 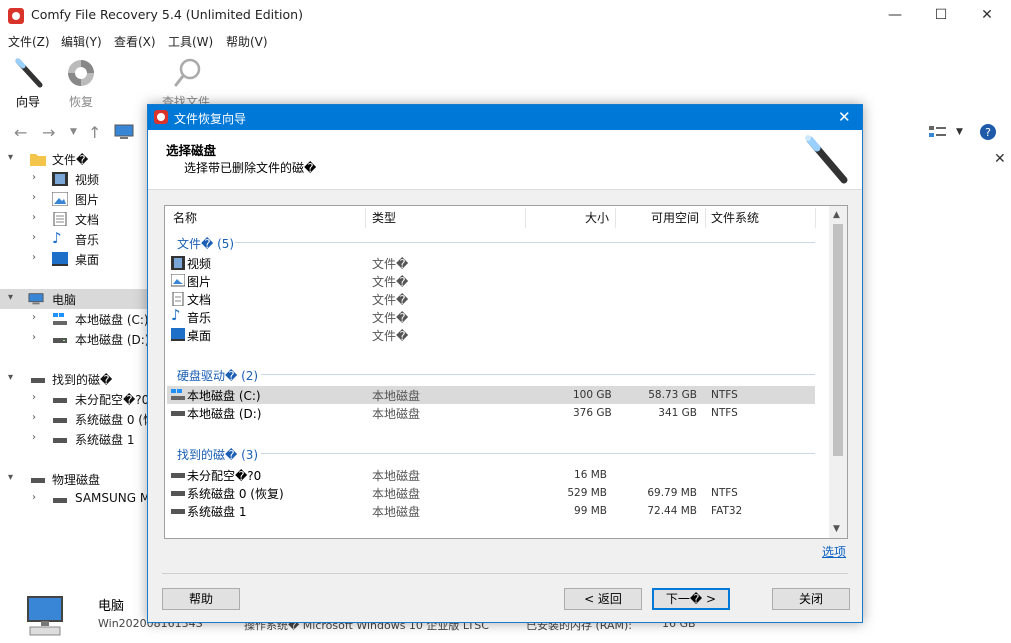 I want to click on menu-view: 查看(X), so click(x=135, y=41).